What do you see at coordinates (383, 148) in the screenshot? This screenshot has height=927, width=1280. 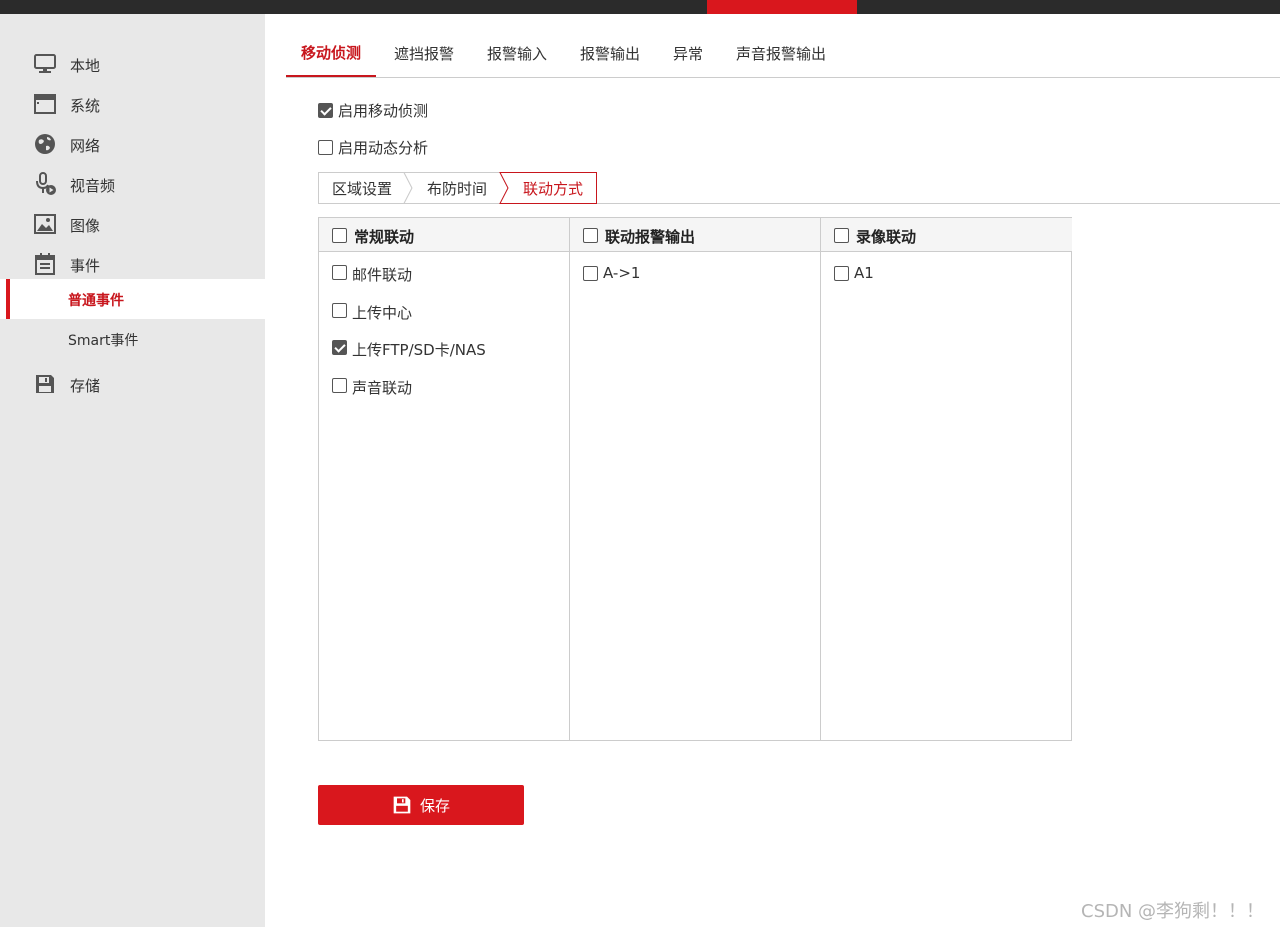 I see `enable-dynamic-analysis-label: 启用动态分析` at bounding box center [383, 148].